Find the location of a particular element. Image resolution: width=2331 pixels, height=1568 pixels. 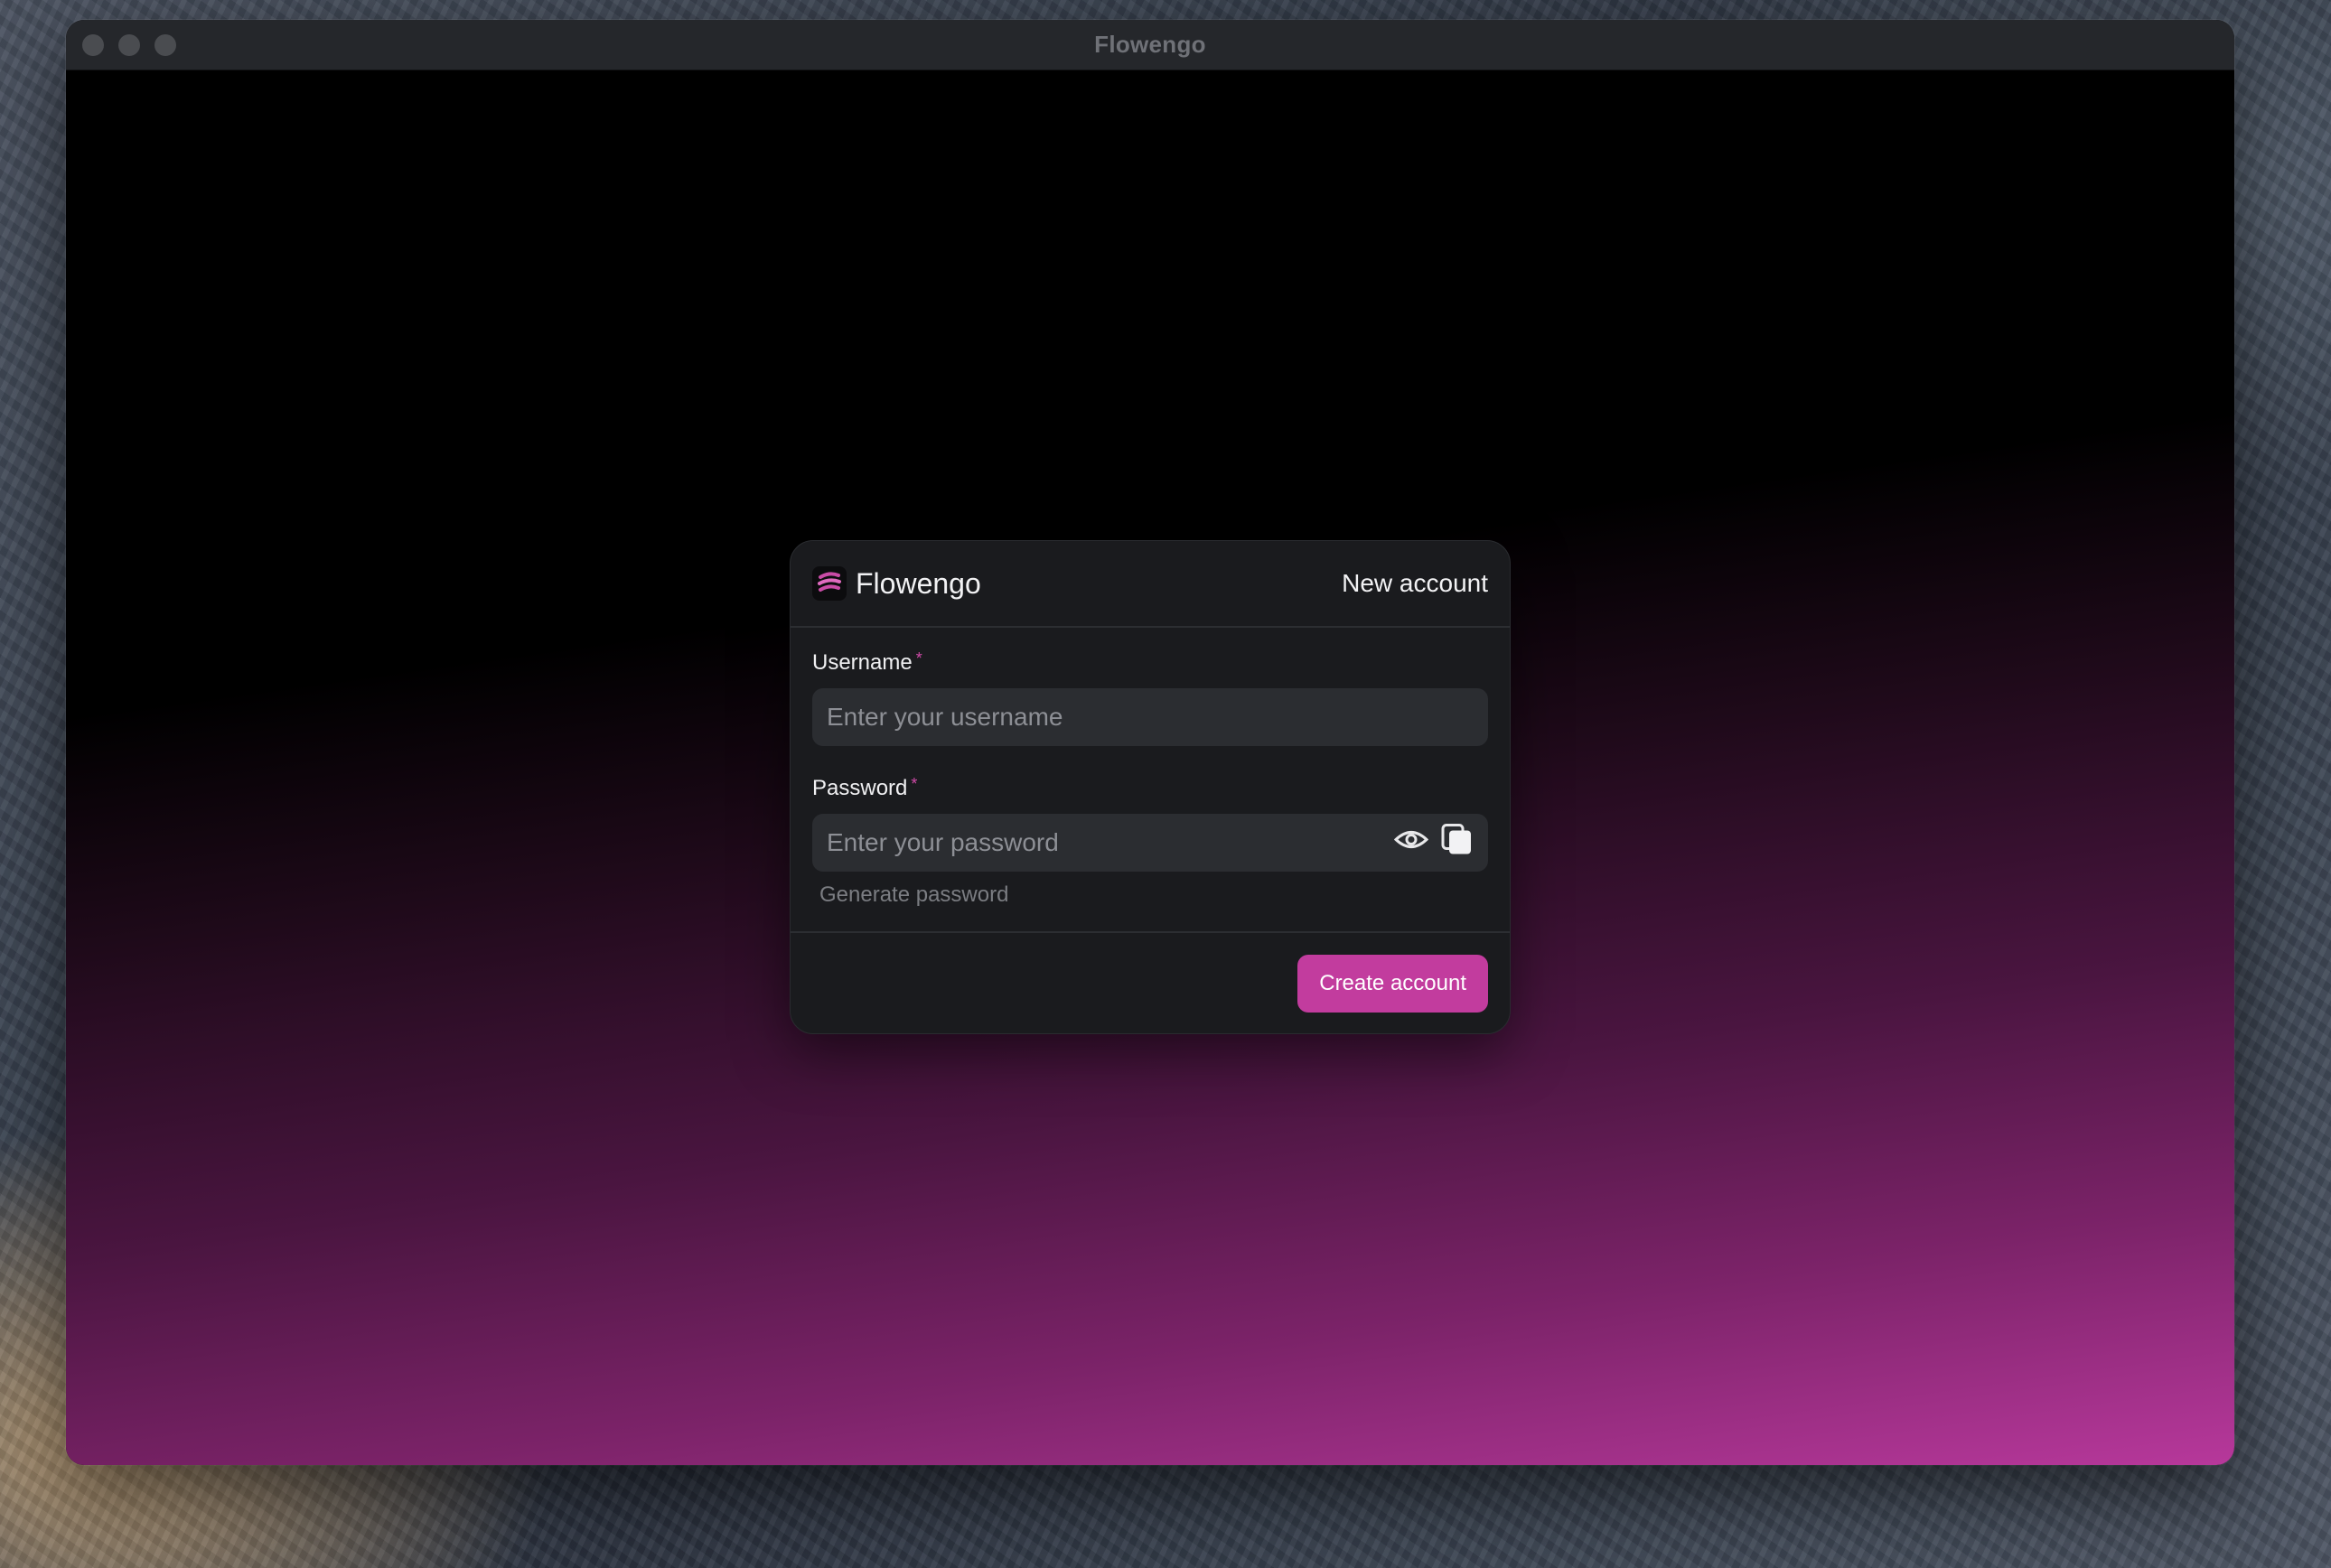

brand-name: Flowengo is located at coordinates (918, 583).